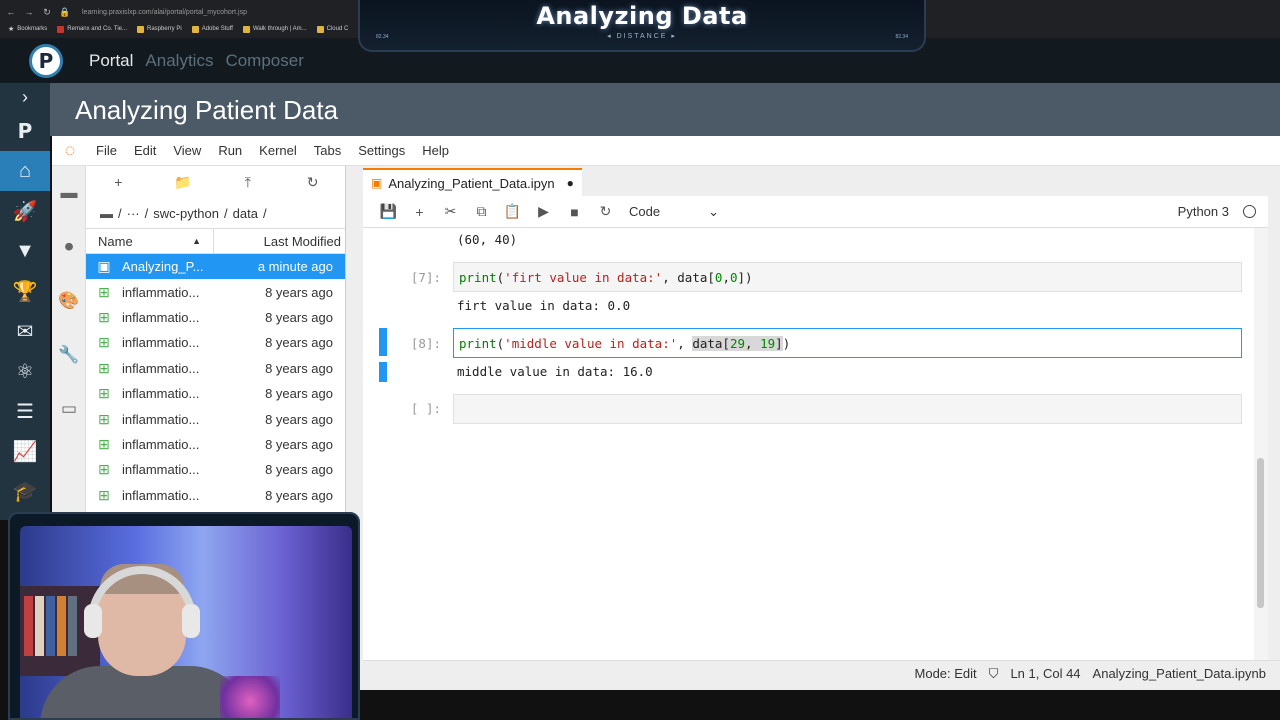  What do you see at coordinates (295, 267) in the screenshot?
I see `file-modified: a minute ago` at bounding box center [295, 267].